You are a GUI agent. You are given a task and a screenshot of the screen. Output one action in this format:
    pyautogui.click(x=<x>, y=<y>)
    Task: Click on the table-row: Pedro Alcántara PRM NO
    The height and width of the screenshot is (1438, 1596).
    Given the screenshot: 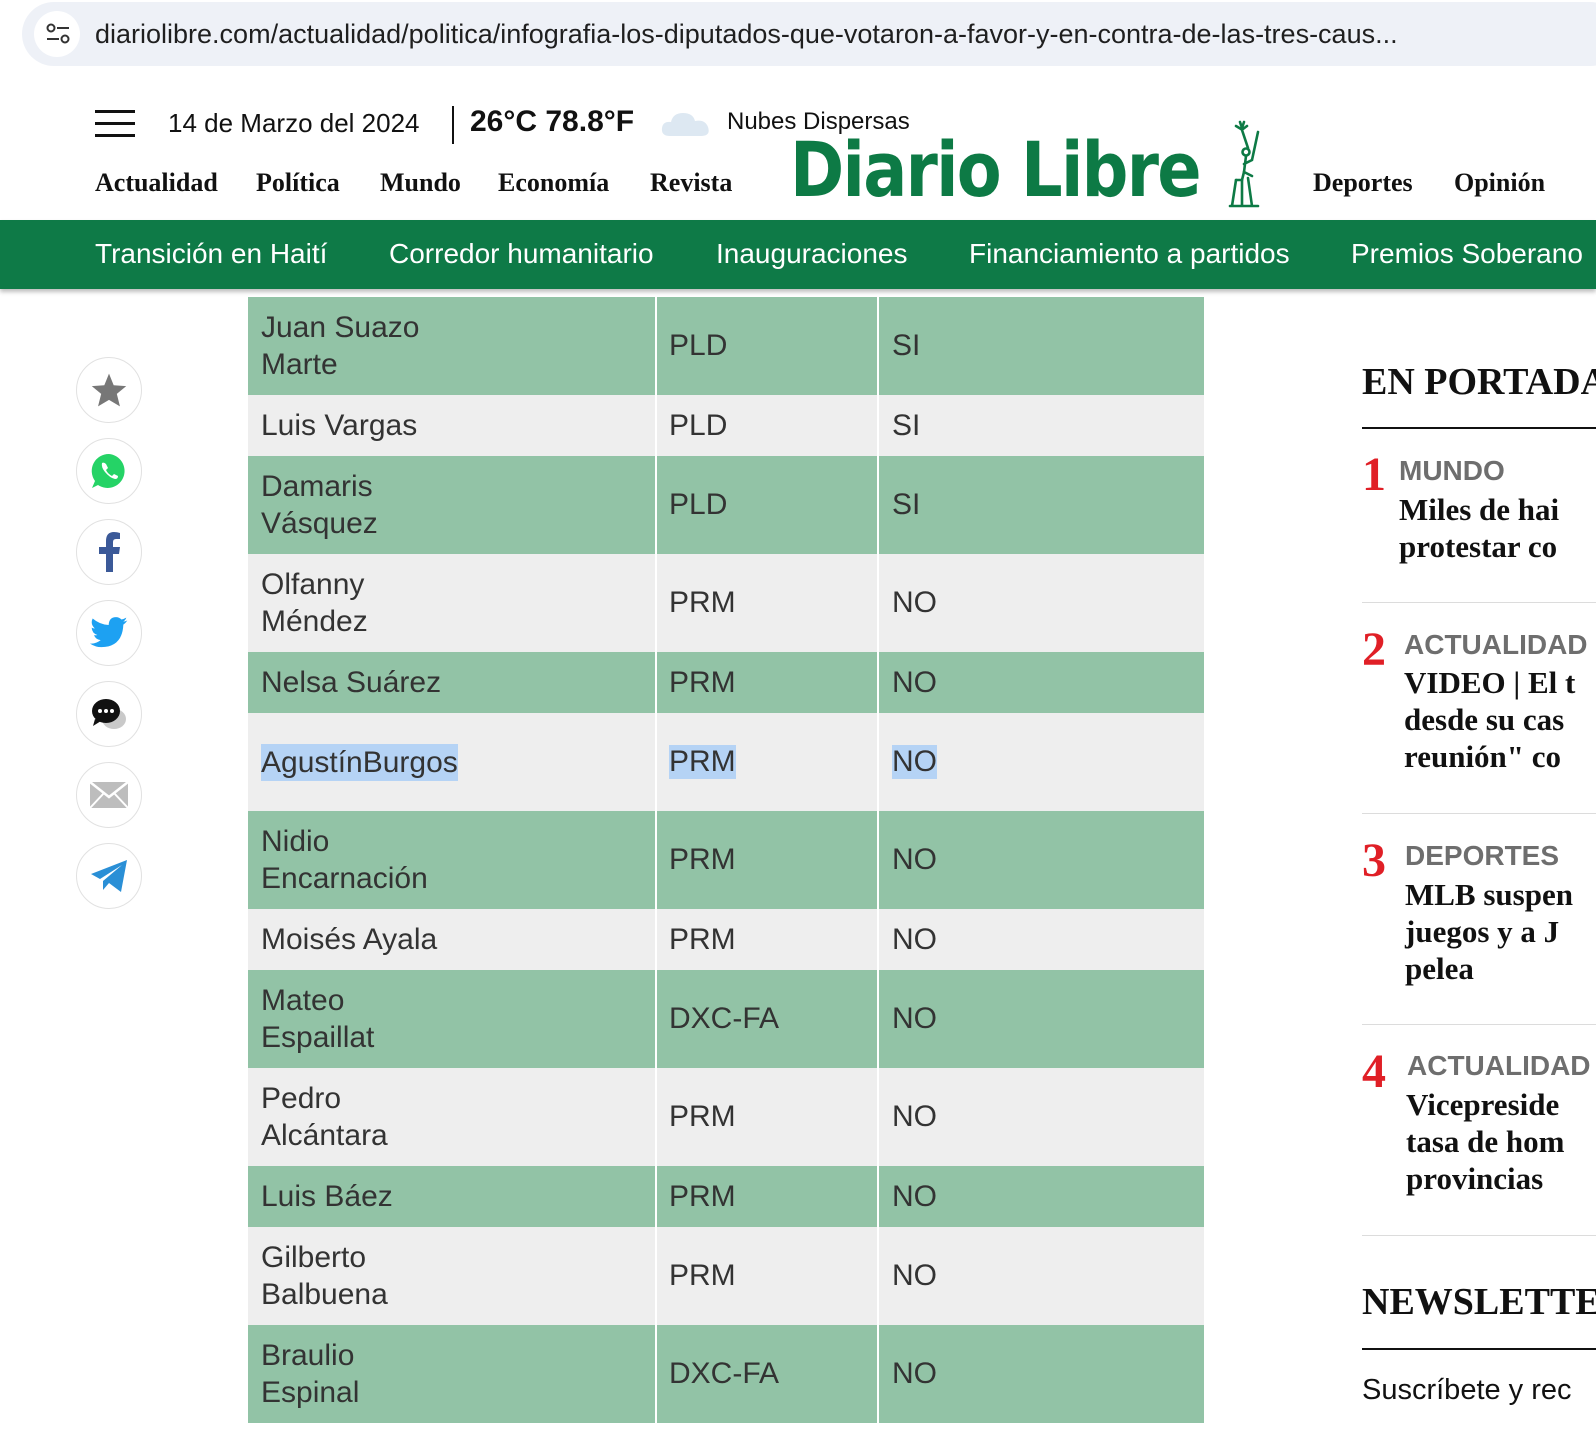 What is the action you would take?
    pyautogui.click(x=726, y=1117)
    